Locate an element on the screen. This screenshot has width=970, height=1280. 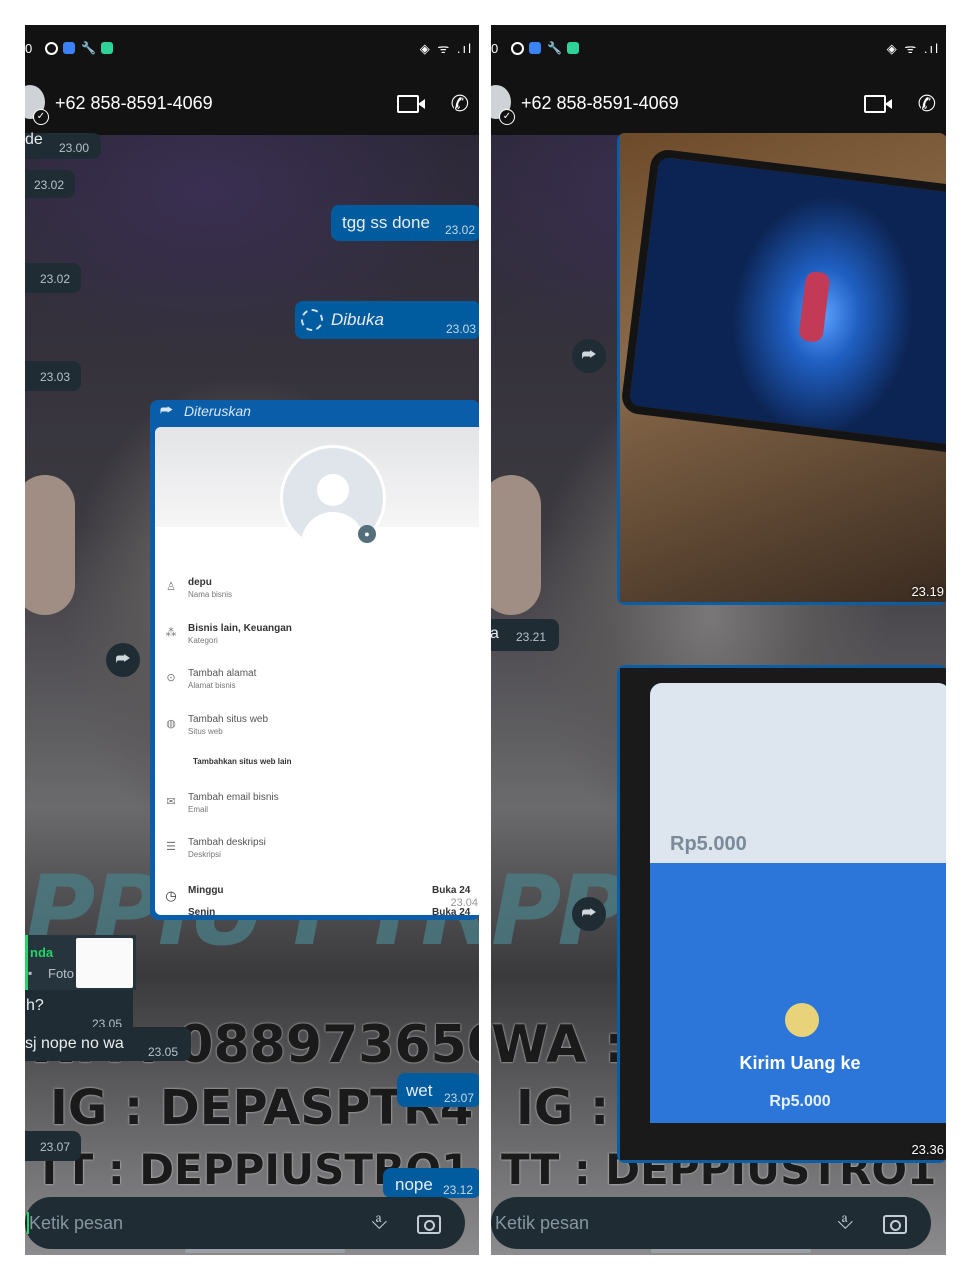
row-title: depu is located at coordinates (200, 582).